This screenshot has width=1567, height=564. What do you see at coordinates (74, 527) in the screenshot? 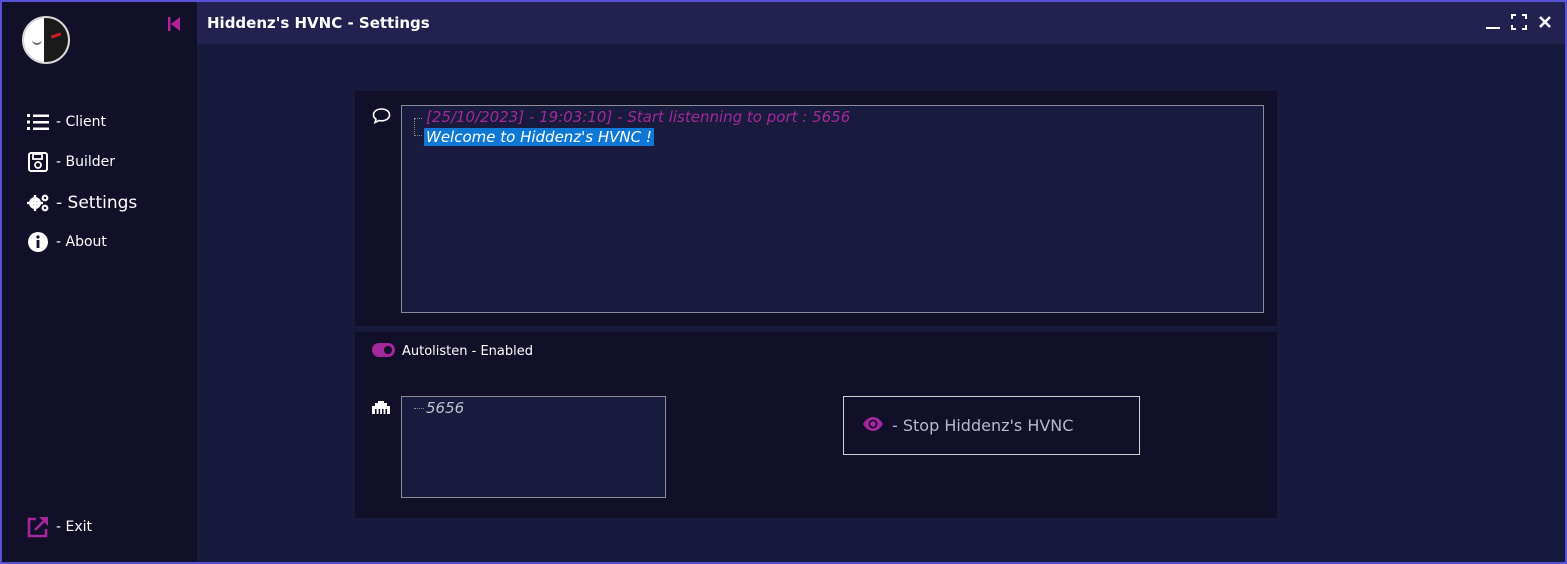
I see `exit-label: - Exit` at bounding box center [74, 527].